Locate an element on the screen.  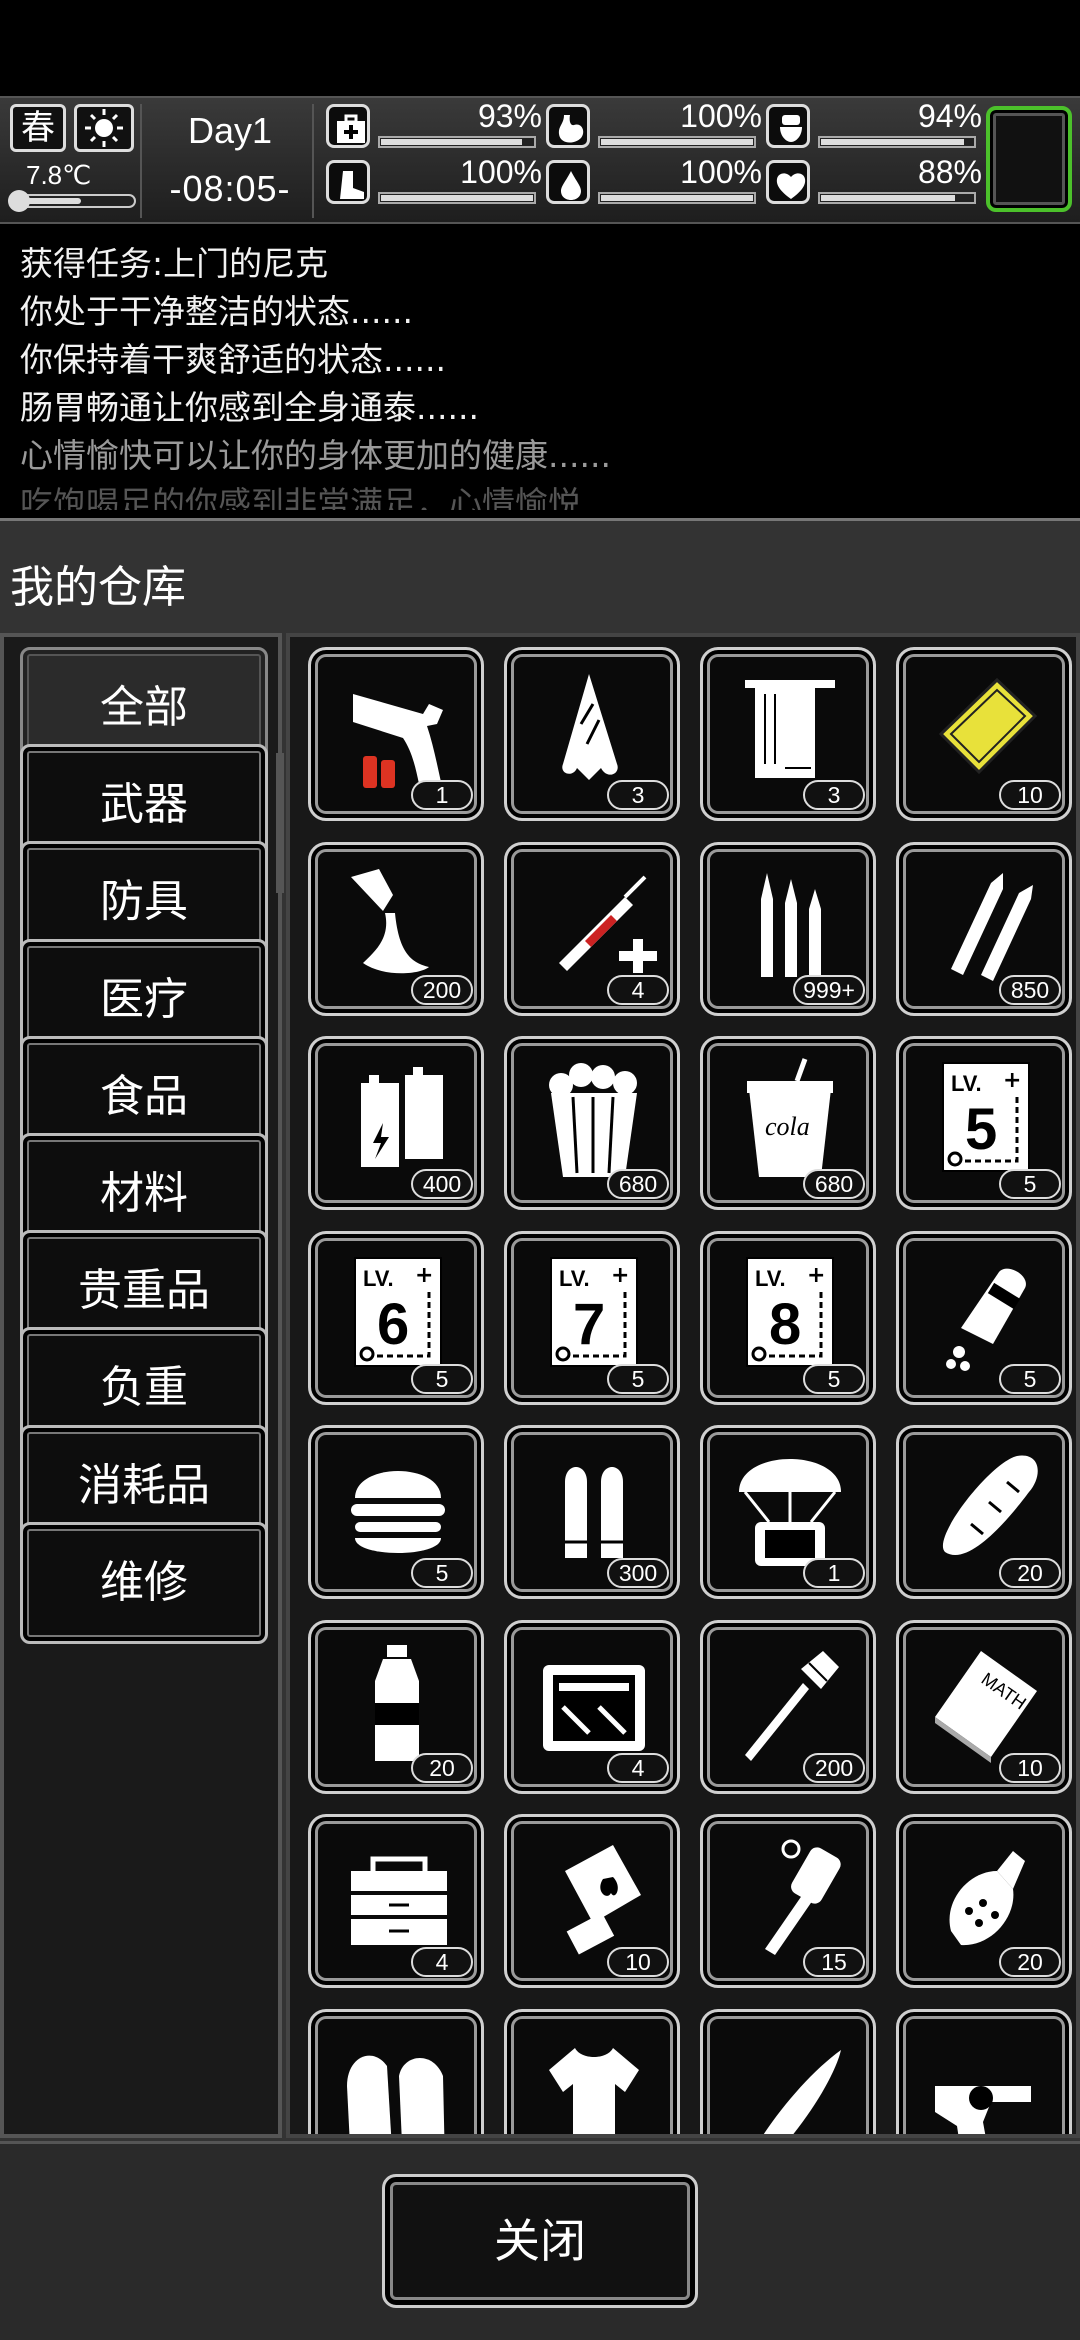
stat-toilet: 94% is located at coordinates (875, 125).